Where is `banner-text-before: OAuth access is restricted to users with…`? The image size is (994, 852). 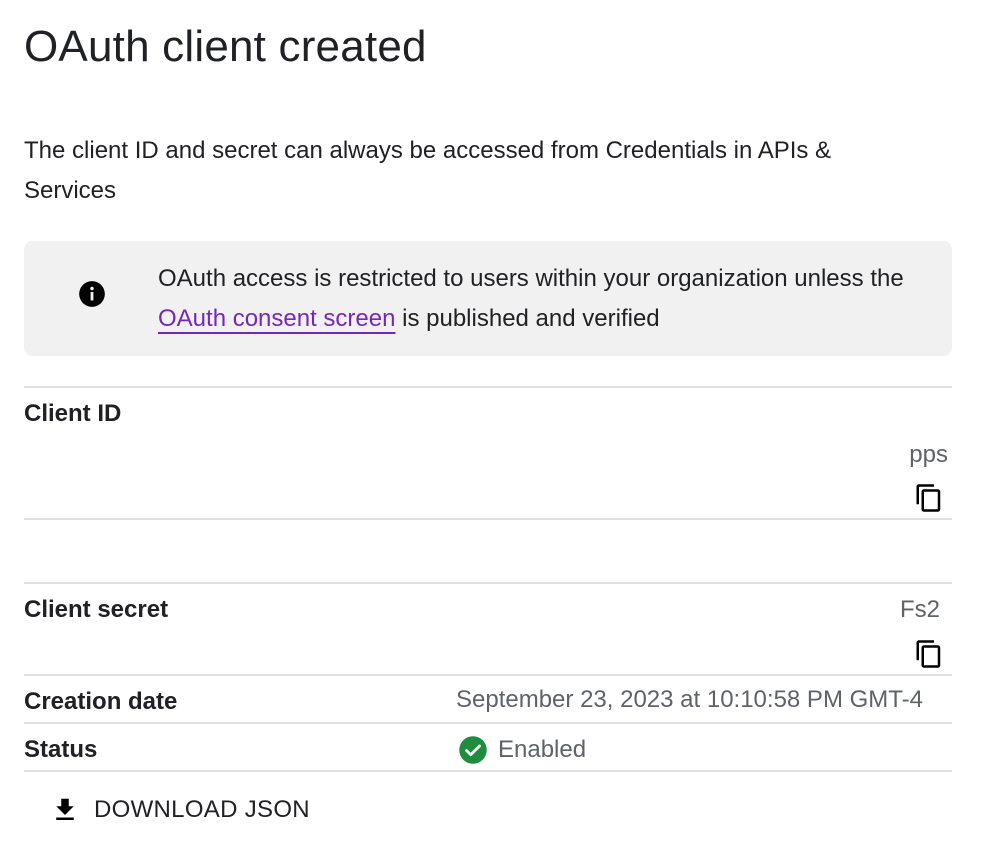
banner-text-before: OAuth access is restricted to users with… is located at coordinates (531, 278).